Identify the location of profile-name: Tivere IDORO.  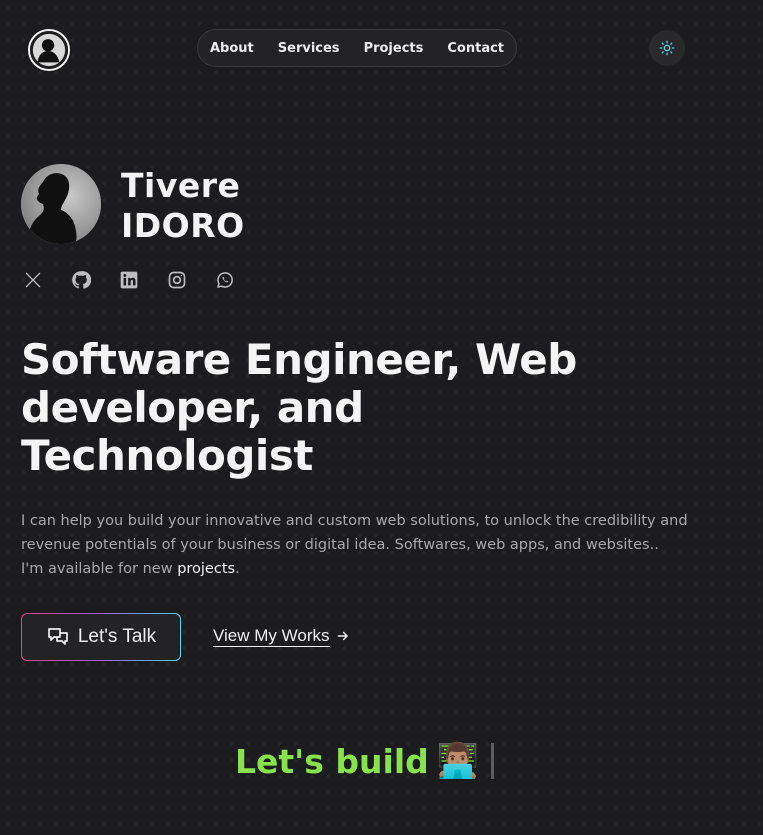
(183, 206).